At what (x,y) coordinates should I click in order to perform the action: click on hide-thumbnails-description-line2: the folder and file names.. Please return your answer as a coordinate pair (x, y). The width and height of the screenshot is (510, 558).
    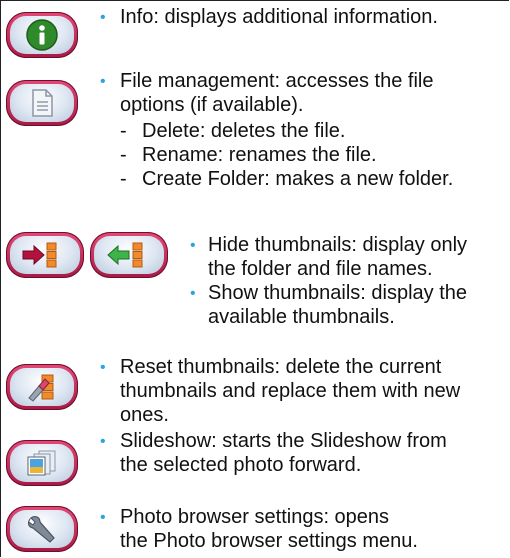
    Looking at the image, I should click on (320, 269).